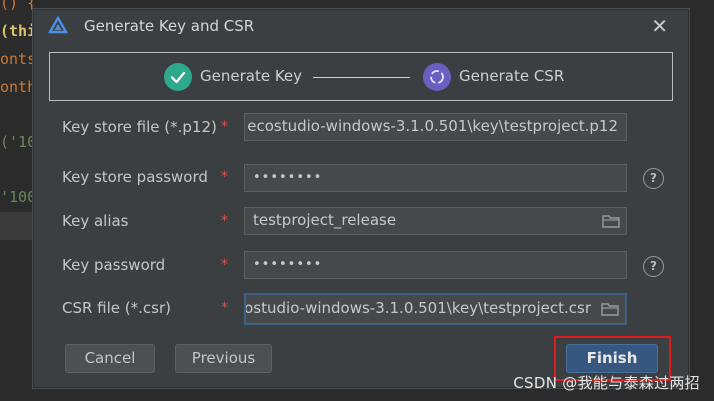 Image resolution: width=714 pixels, height=401 pixels. What do you see at coordinates (116, 308) in the screenshot?
I see `csr-file-label: CSR file (*.csr)` at bounding box center [116, 308].